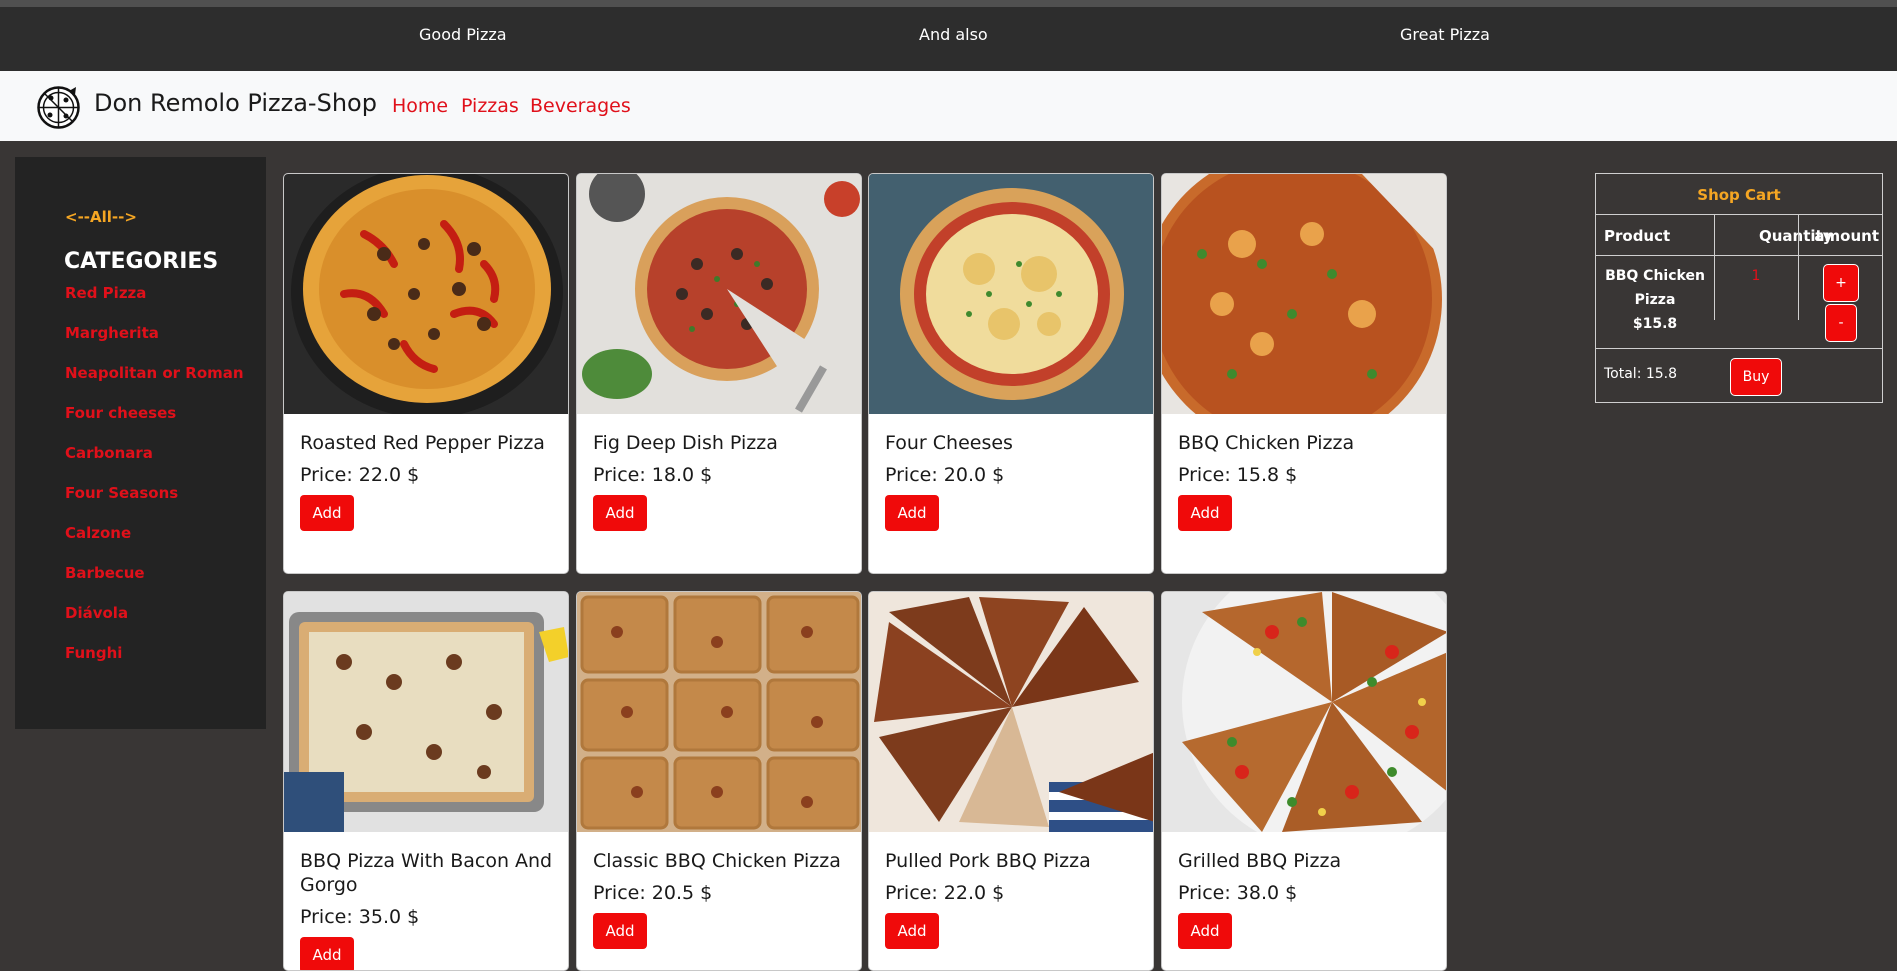 The height and width of the screenshot is (971, 1897). Describe the element at coordinates (1841, 283) in the screenshot. I see `increase-quantity-button: +` at that location.